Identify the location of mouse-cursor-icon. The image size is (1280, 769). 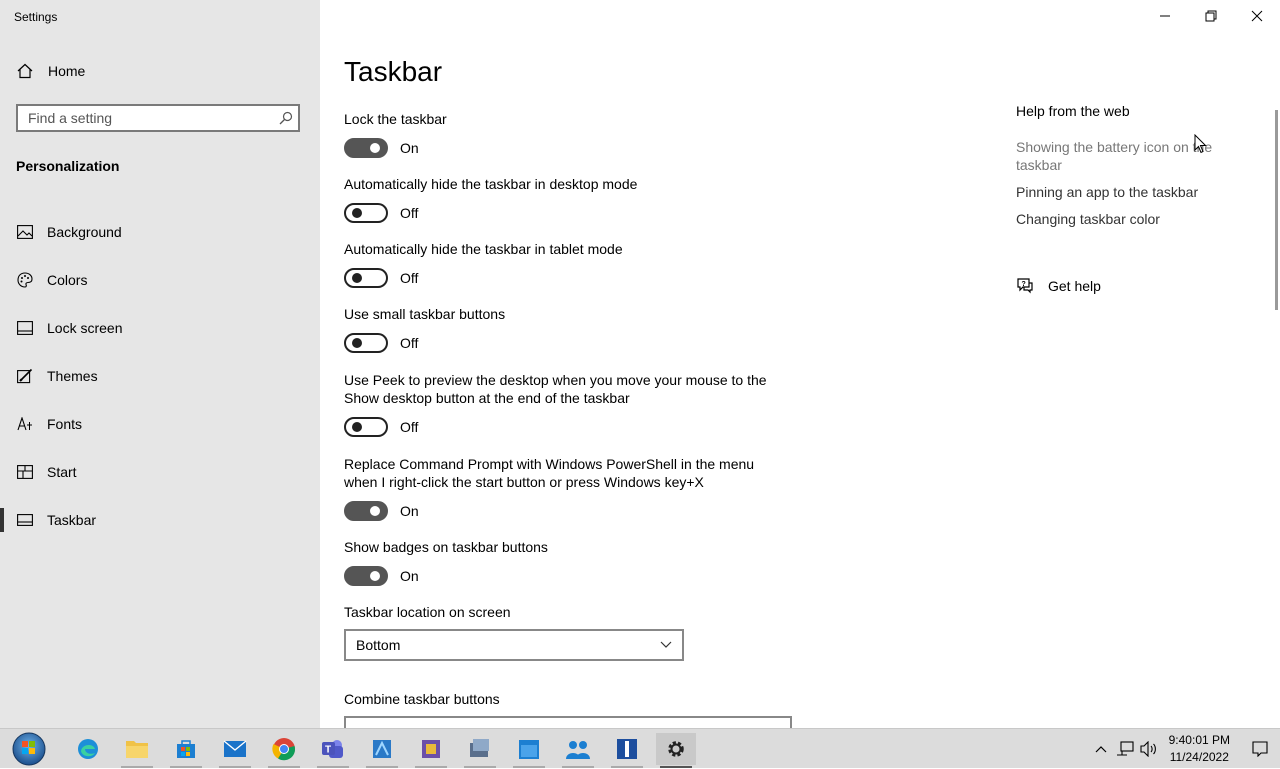
(1201, 146).